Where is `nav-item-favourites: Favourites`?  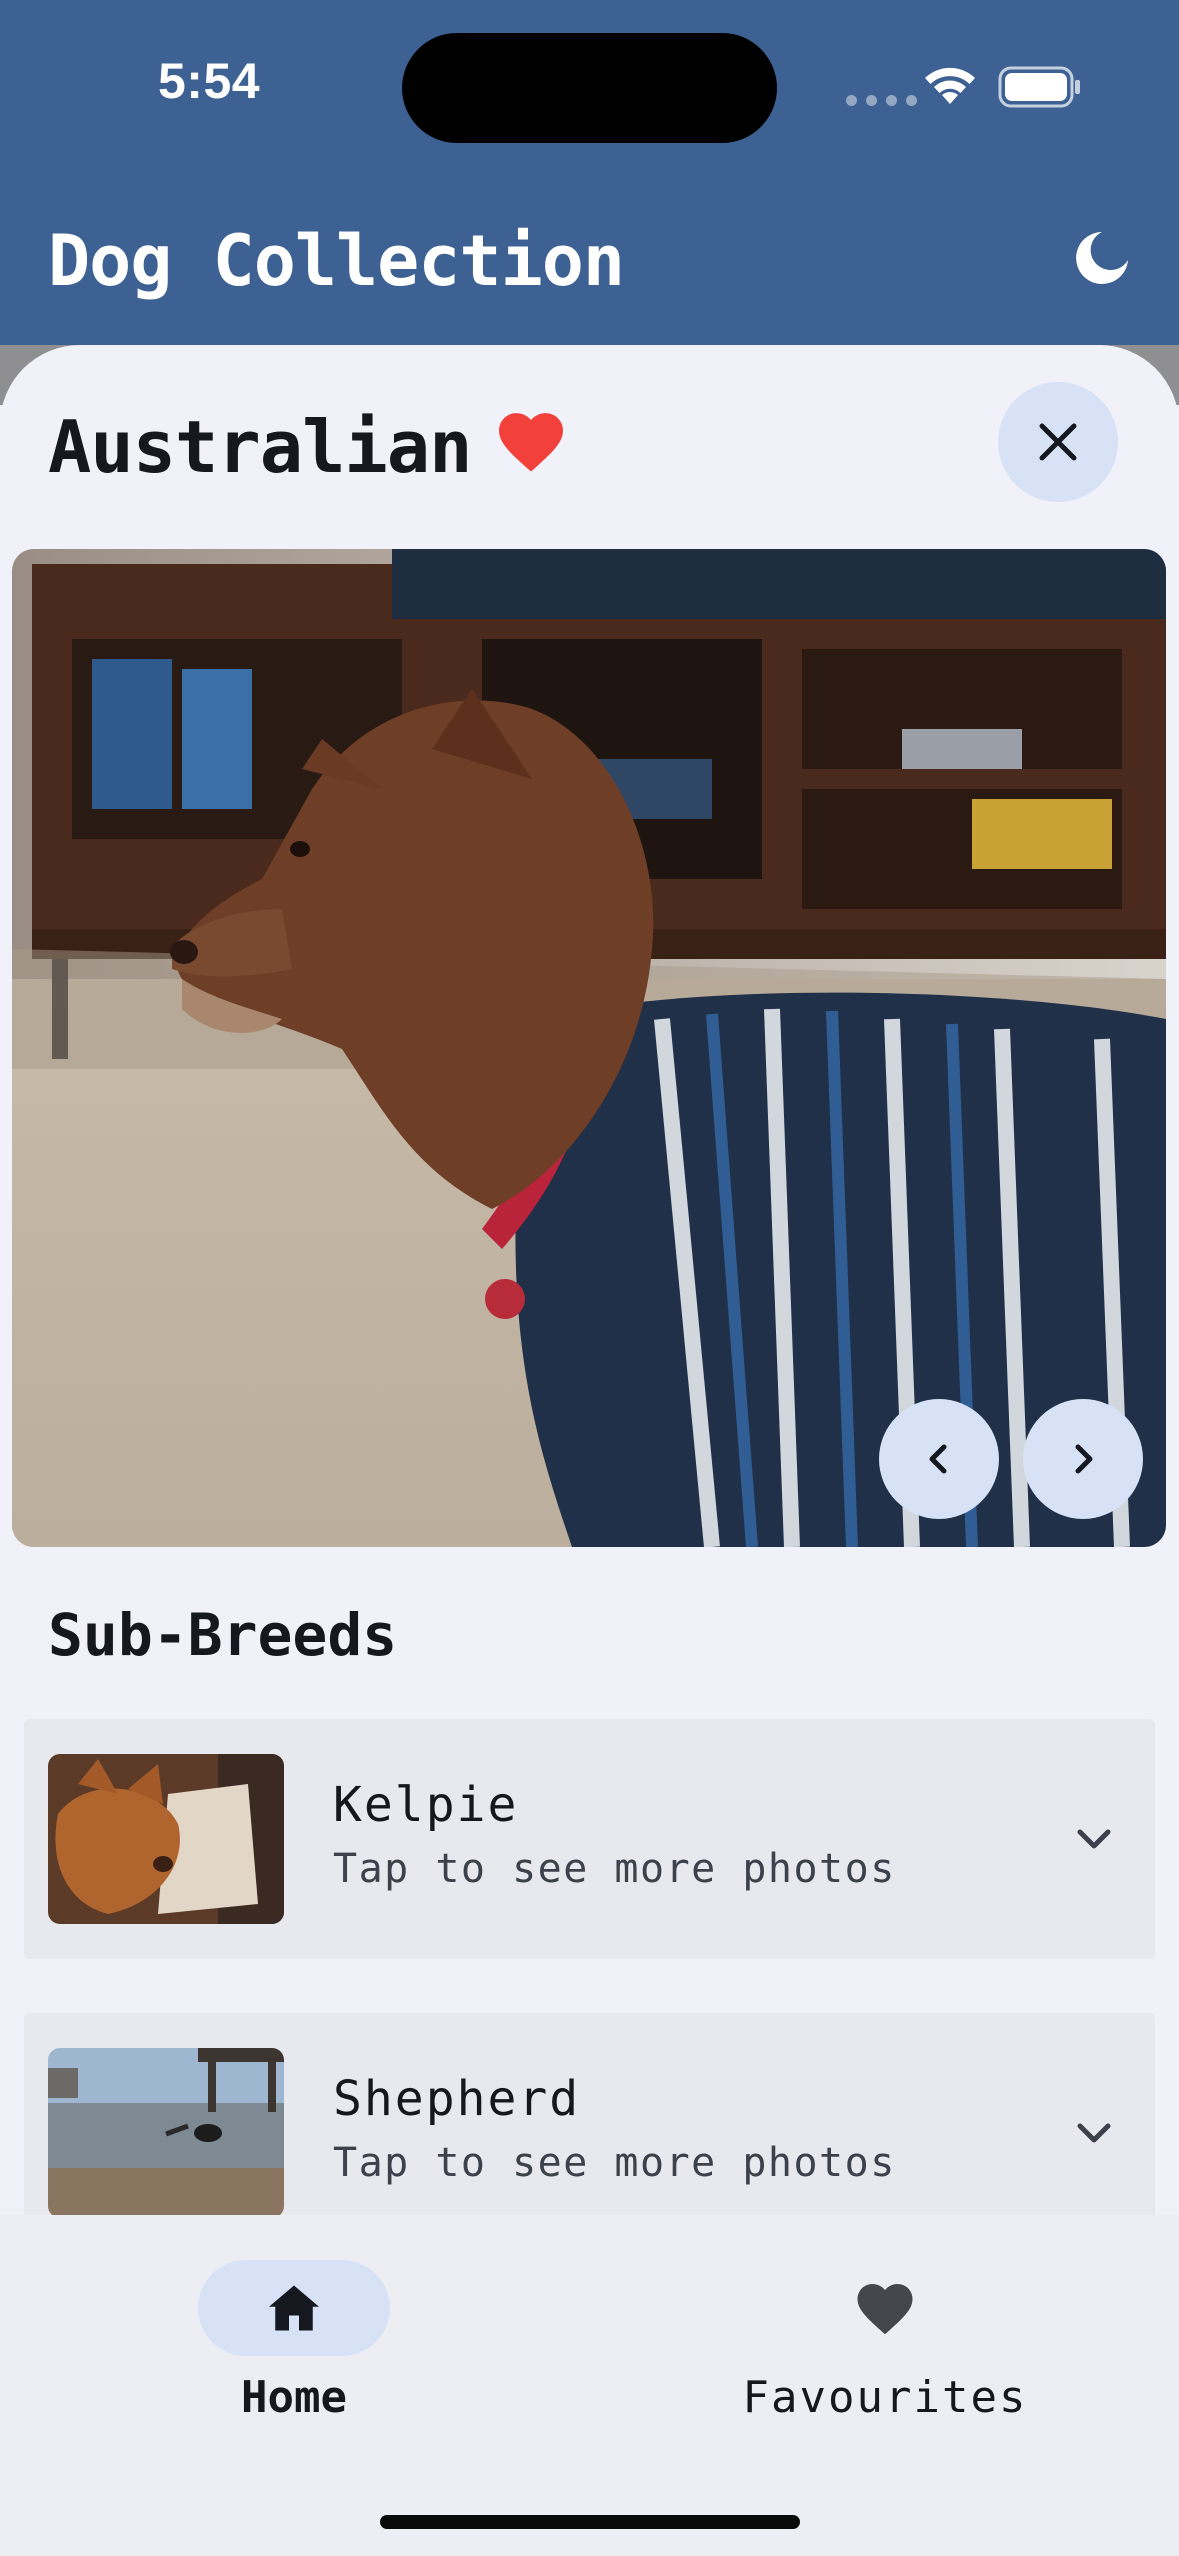 nav-item-favourites: Favourites is located at coordinates (885, 2341).